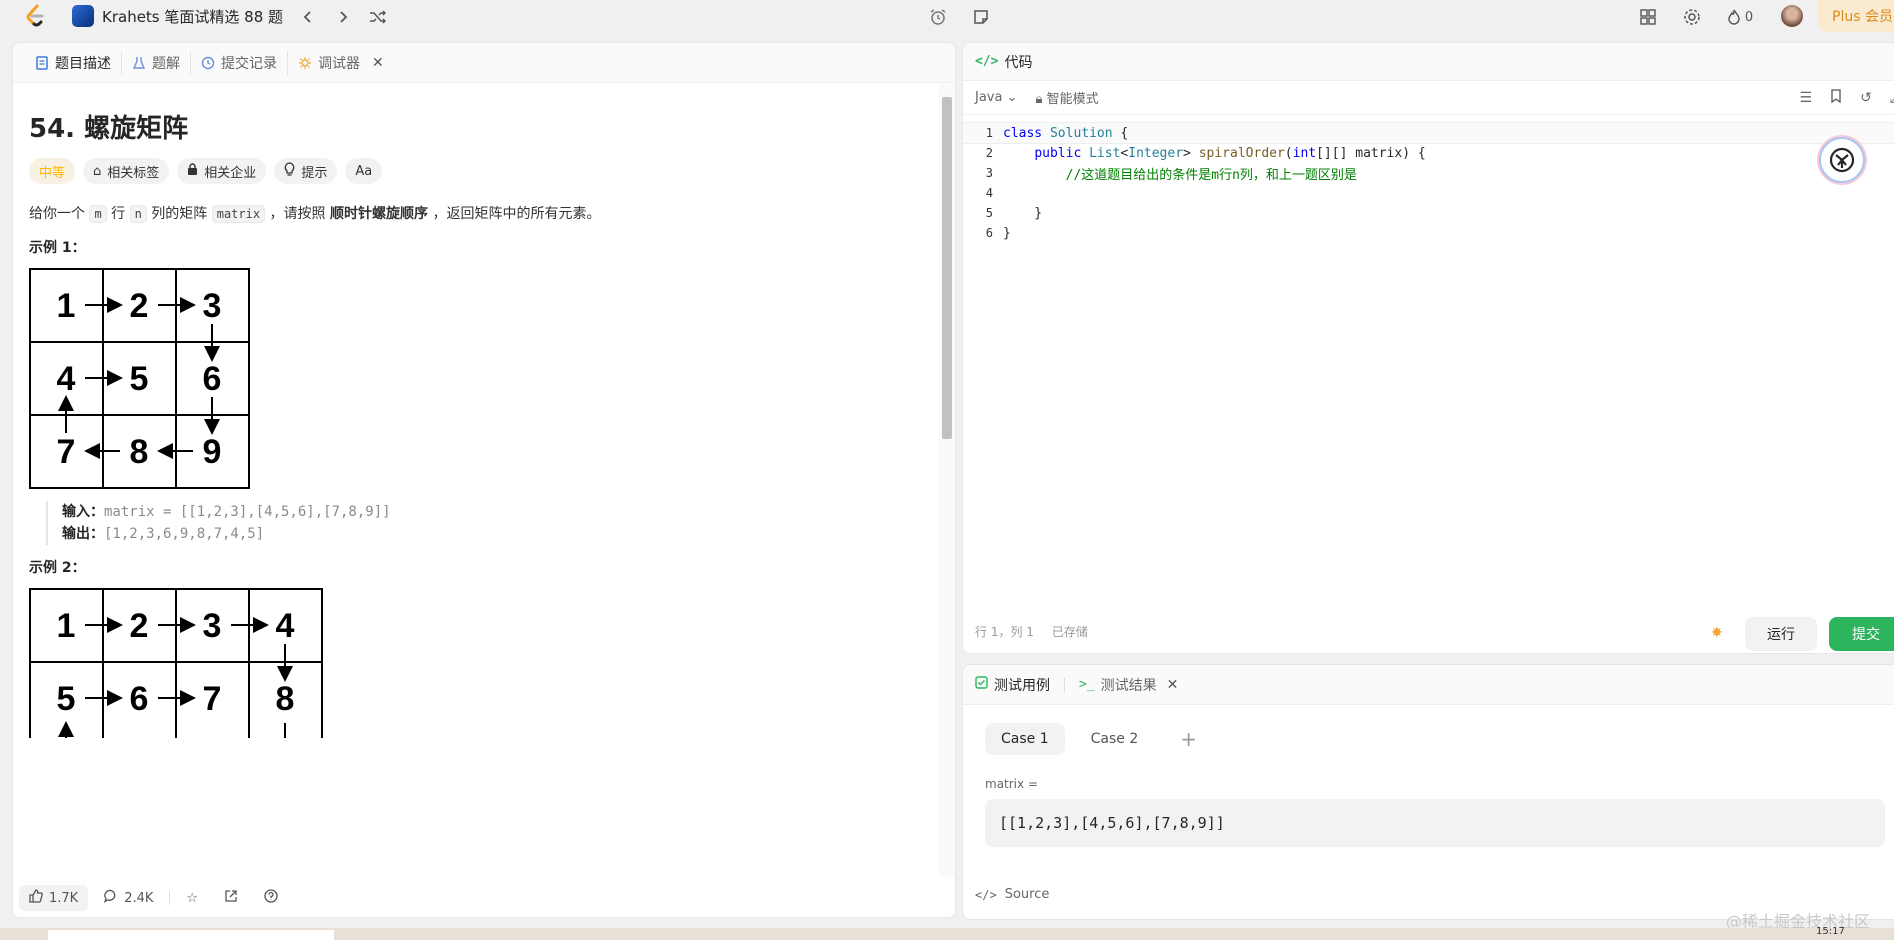 The width and height of the screenshot is (1894, 940). What do you see at coordinates (1648, 17) in the screenshot?
I see `layout-grid-icon` at bounding box center [1648, 17].